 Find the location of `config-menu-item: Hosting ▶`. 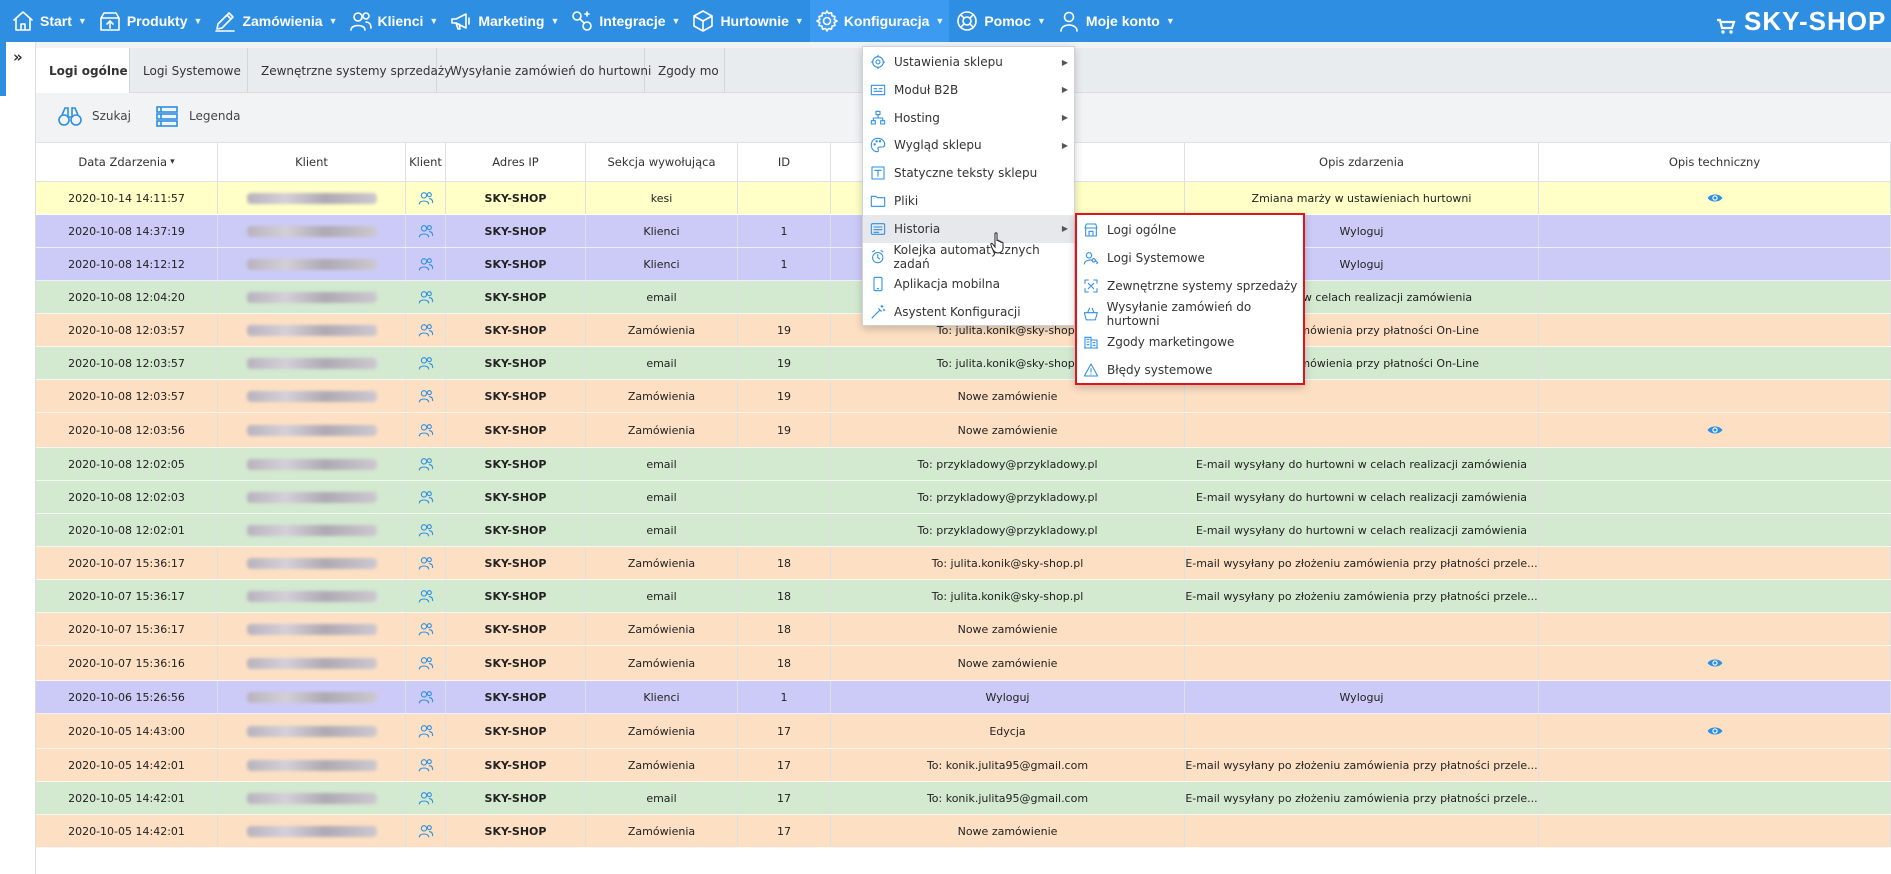

config-menu-item: Hosting ▶ is located at coordinates (968, 118).